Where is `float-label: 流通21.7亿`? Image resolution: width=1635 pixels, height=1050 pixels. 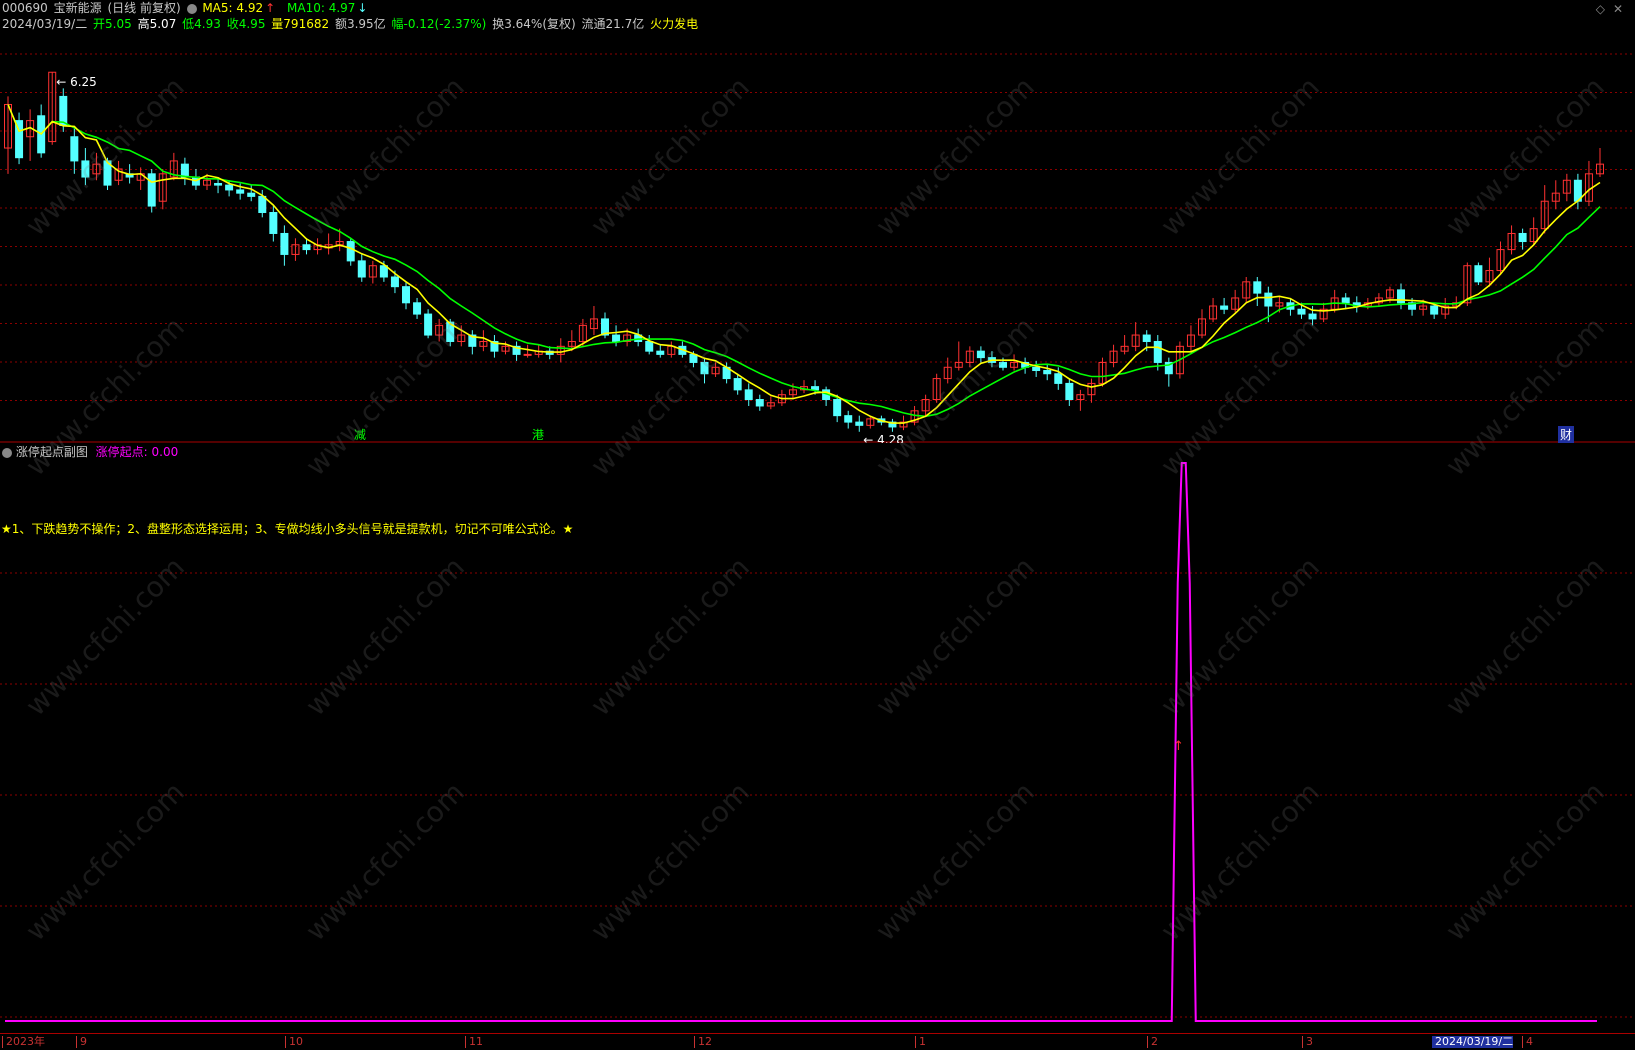
float-label: 流通21.7亿 is located at coordinates (613, 24).